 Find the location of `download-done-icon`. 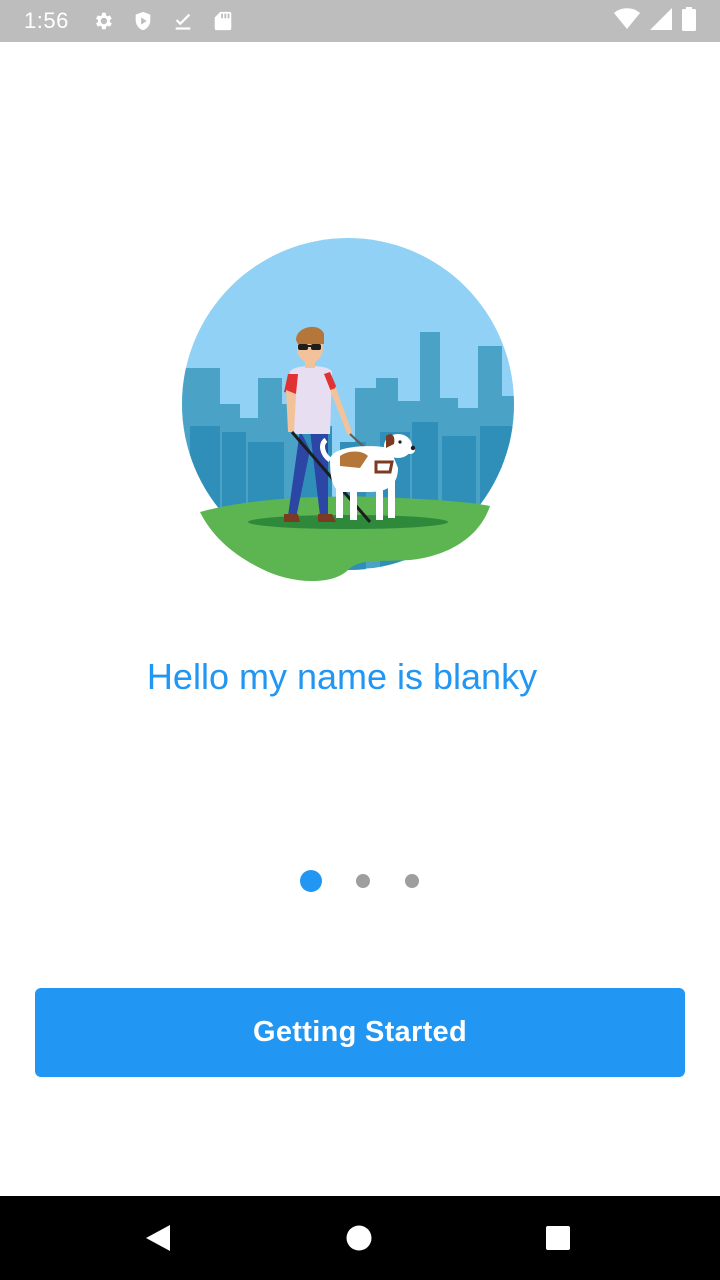

download-done-icon is located at coordinates (183, 21).